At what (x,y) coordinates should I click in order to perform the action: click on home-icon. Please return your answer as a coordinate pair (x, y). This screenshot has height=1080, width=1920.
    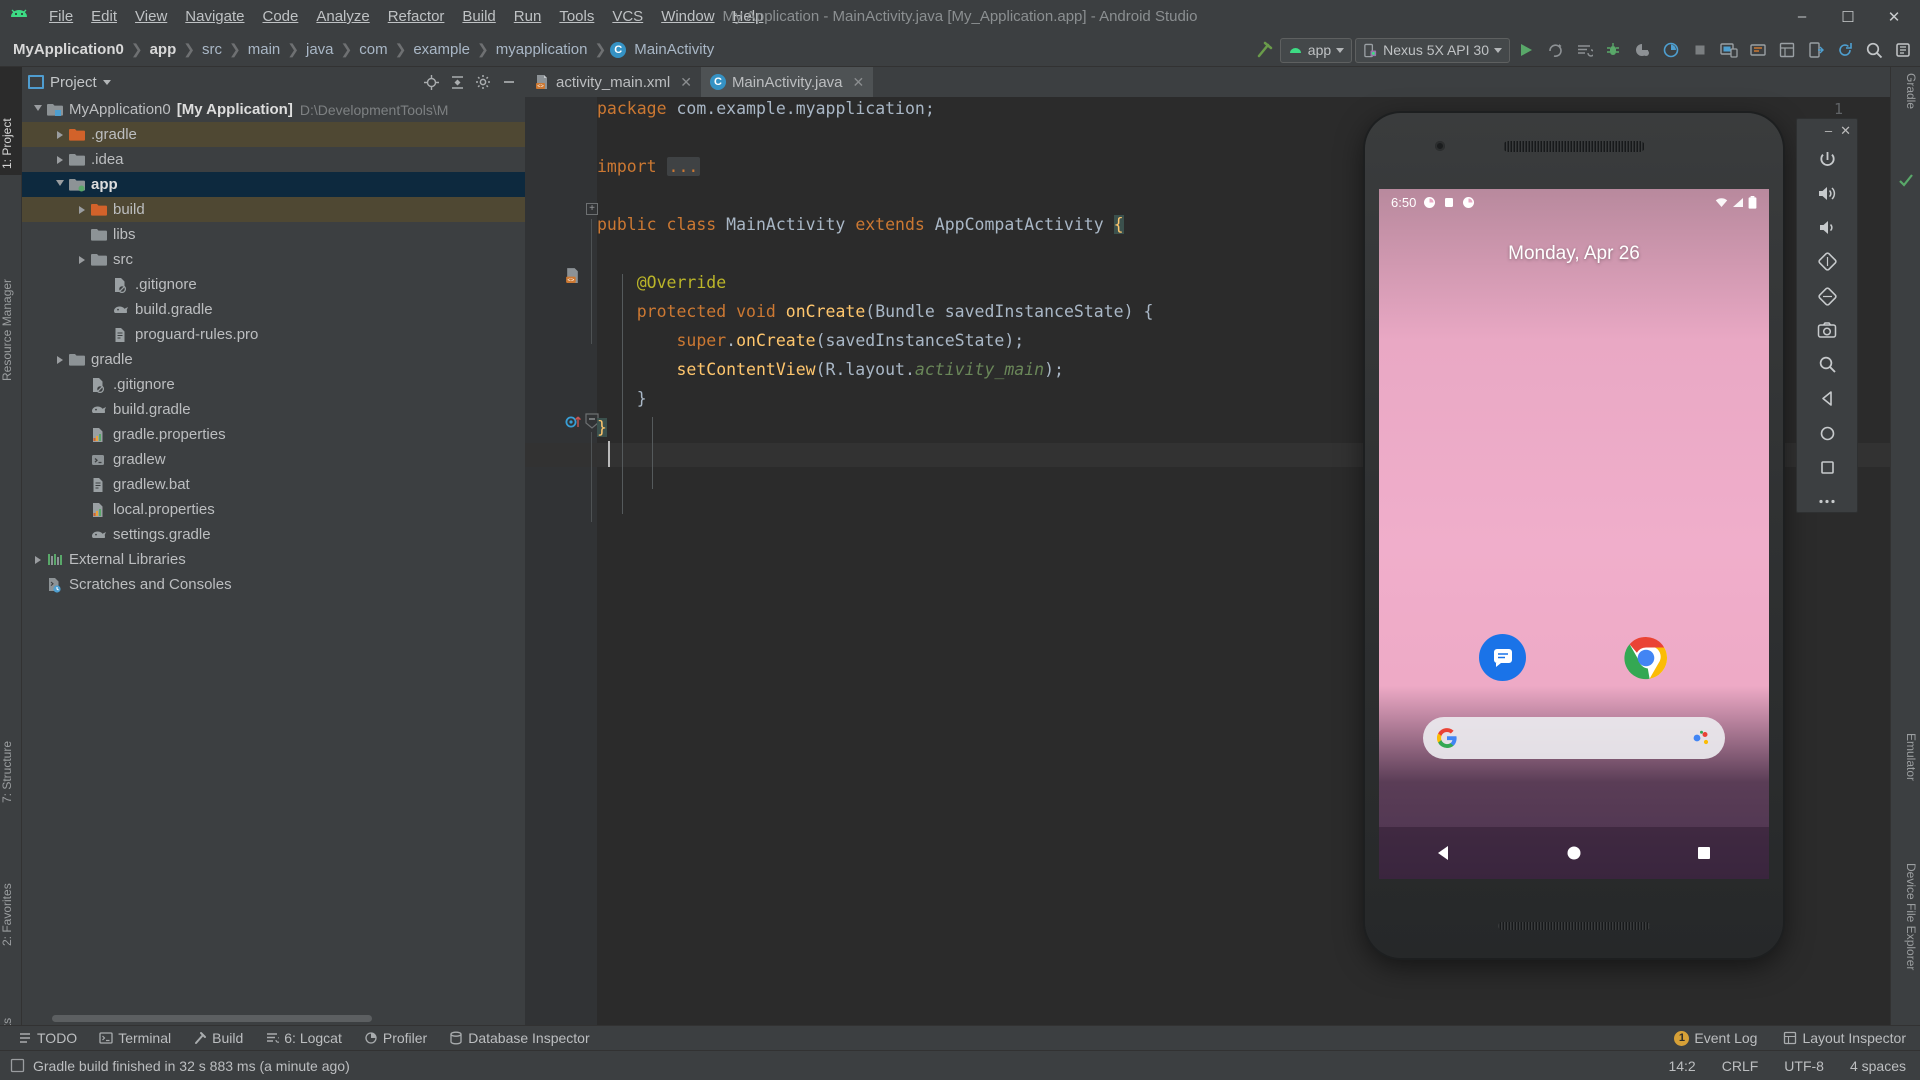
    Looking at the image, I should click on (1827, 433).